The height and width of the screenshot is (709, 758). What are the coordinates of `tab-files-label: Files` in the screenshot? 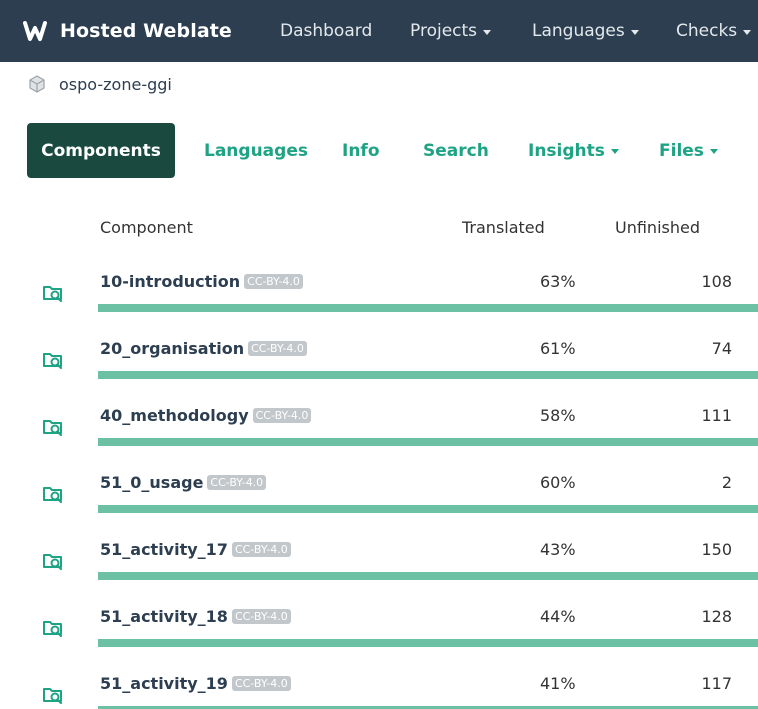 It's located at (681, 150).